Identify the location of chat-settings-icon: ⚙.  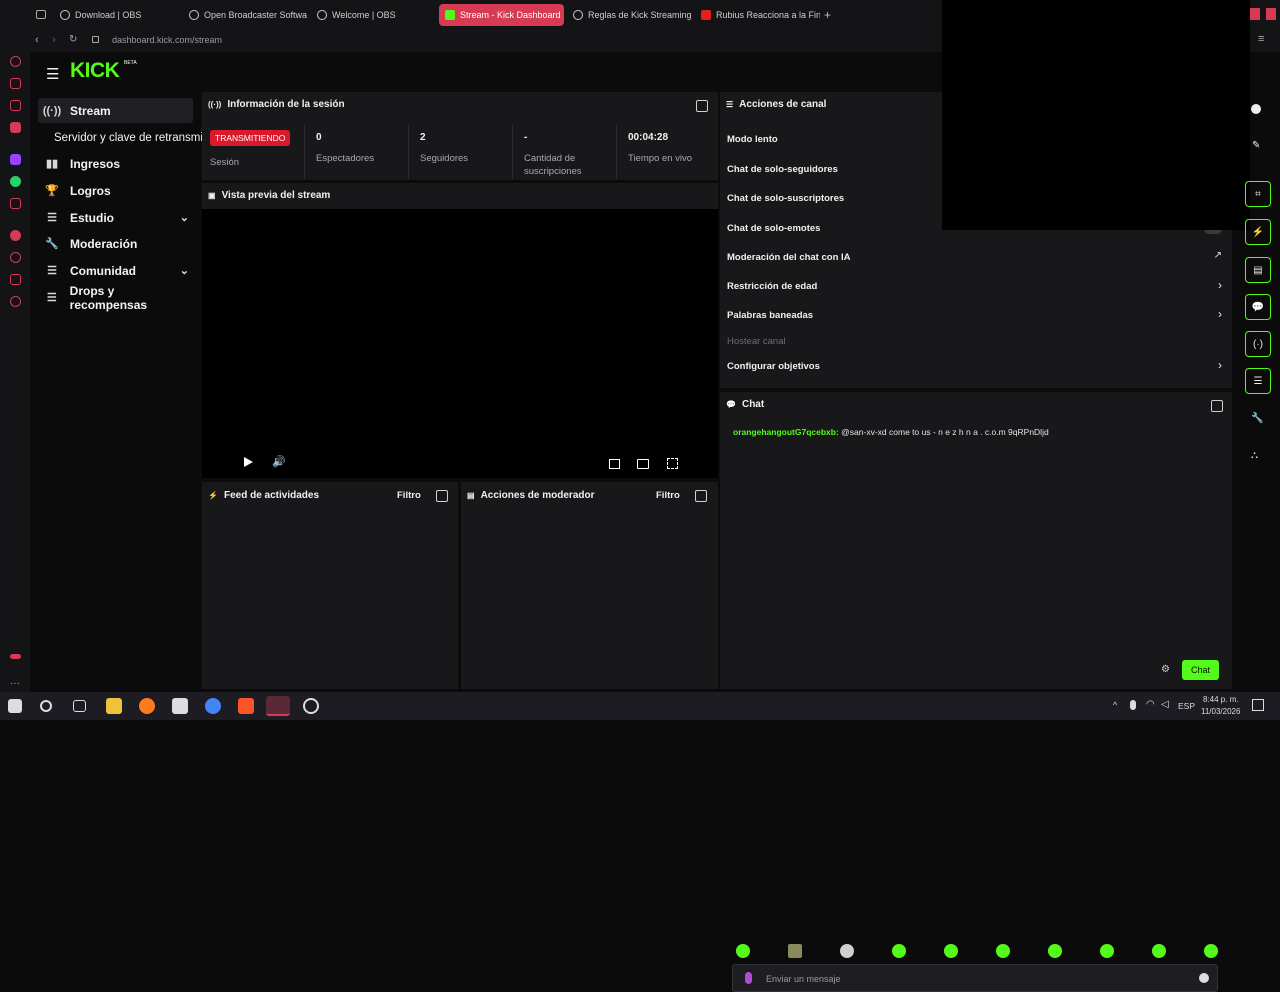
(1165, 669).